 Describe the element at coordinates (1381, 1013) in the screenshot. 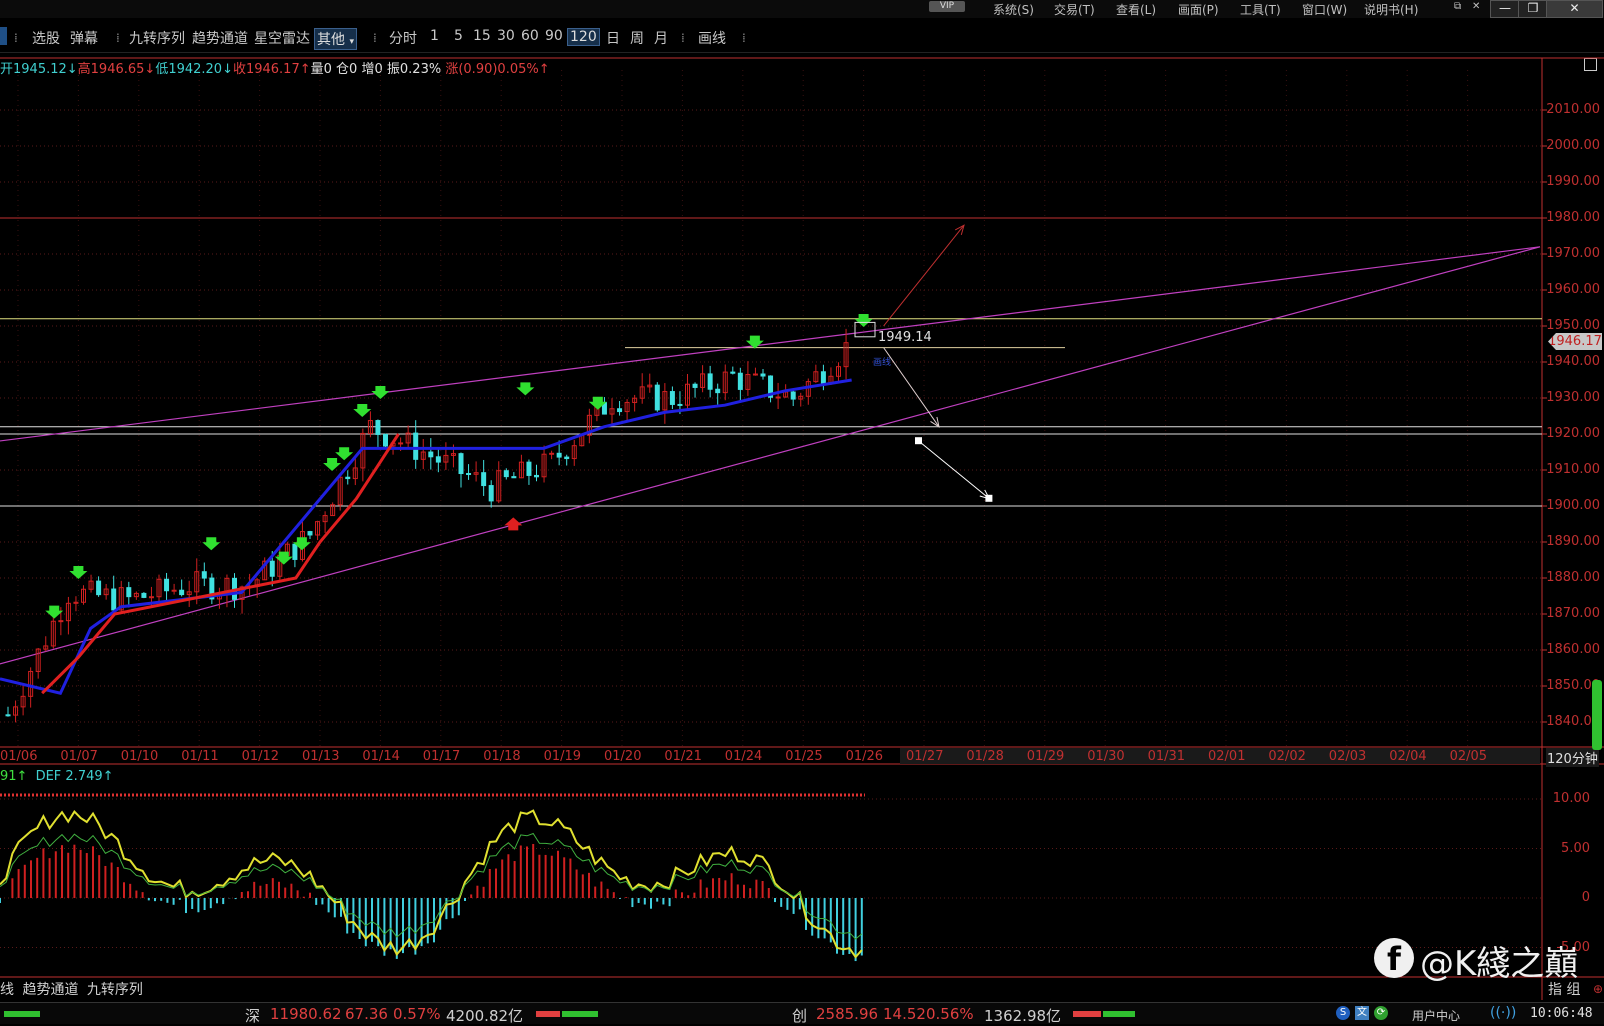

I see `refresh-status-icon: ⟳` at that location.